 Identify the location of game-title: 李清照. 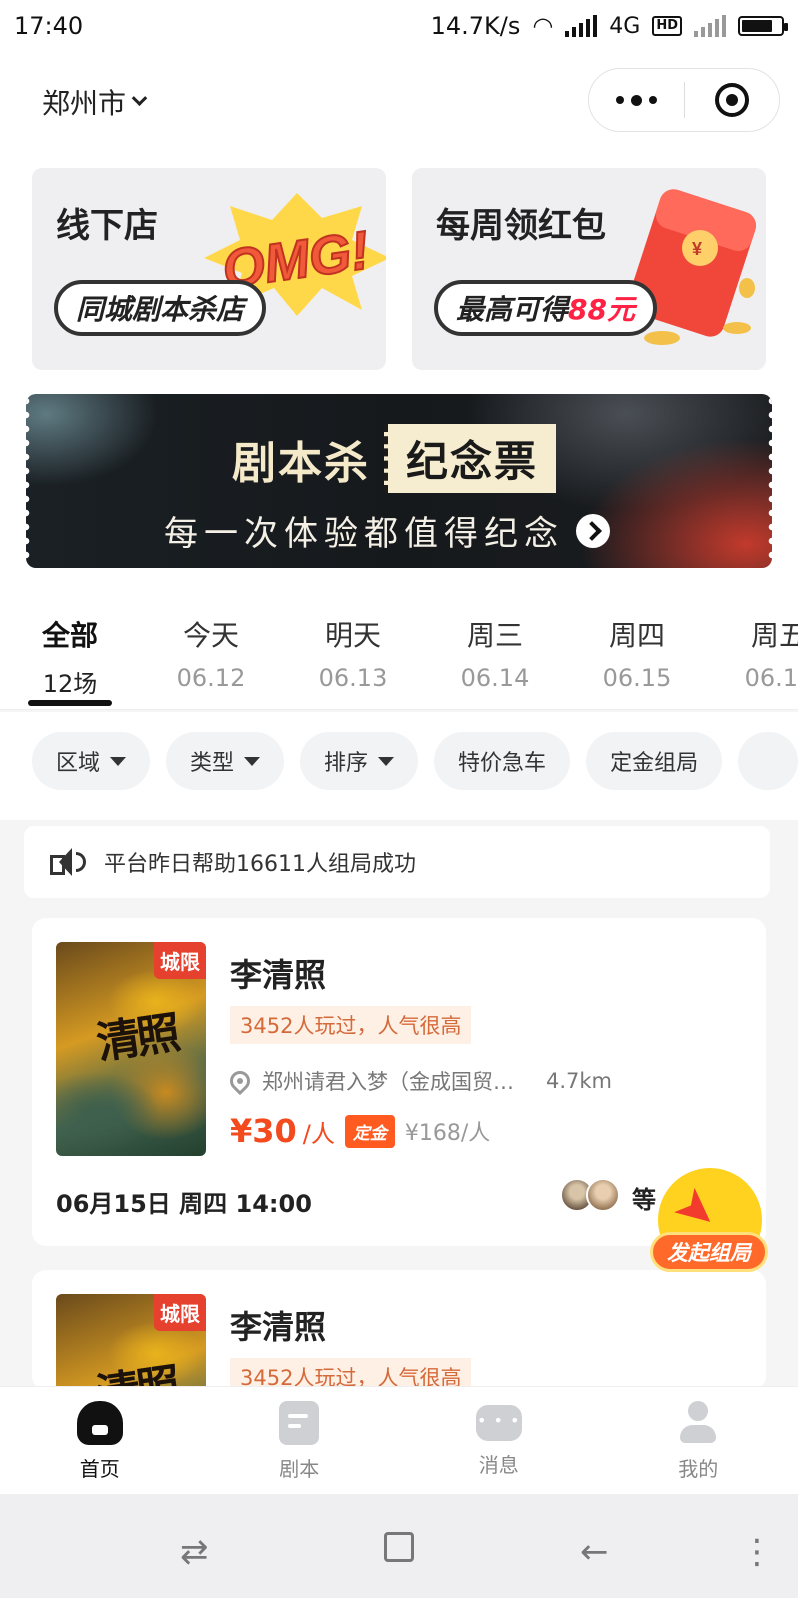
(278, 975).